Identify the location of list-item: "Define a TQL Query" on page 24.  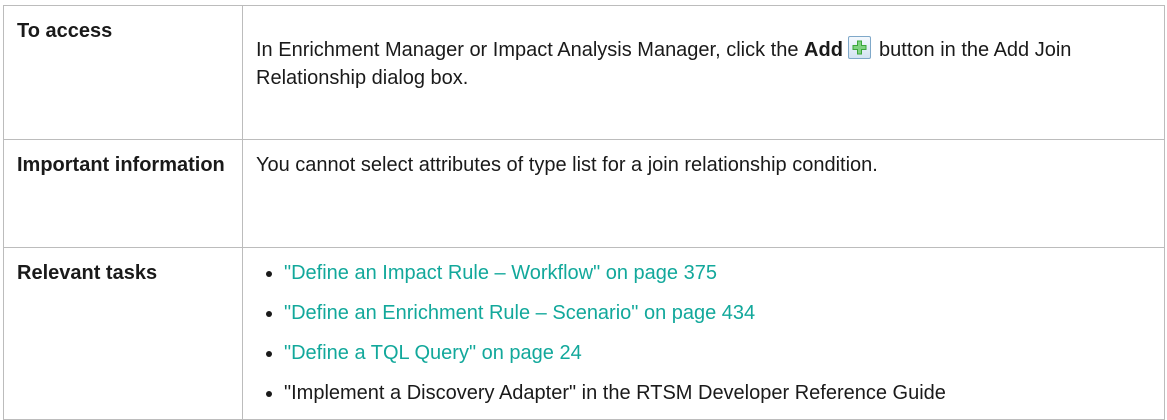
(704, 359).